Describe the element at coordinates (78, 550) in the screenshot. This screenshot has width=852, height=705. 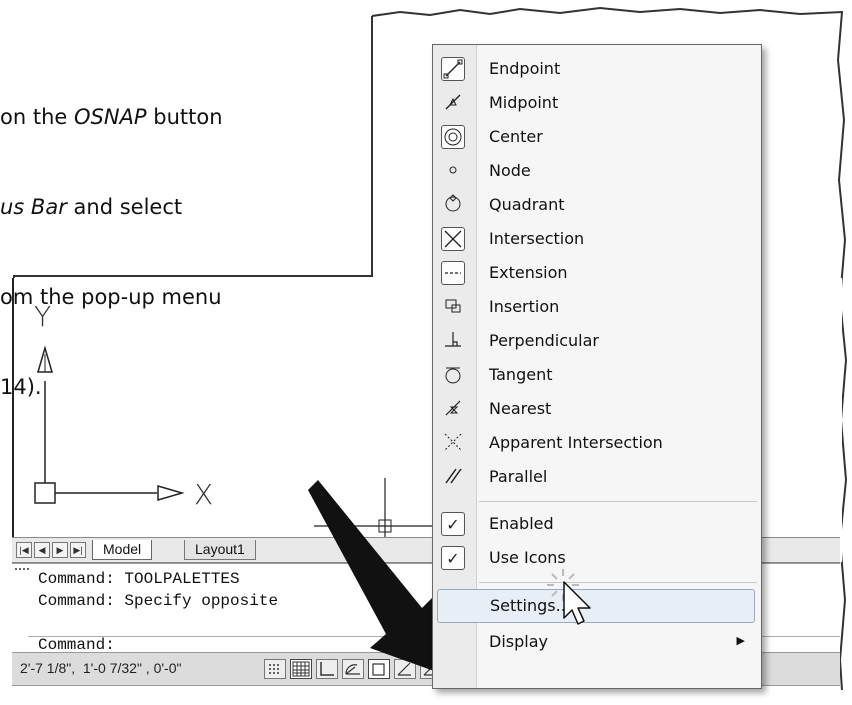
I see `last-tab-button: ▶|` at that location.